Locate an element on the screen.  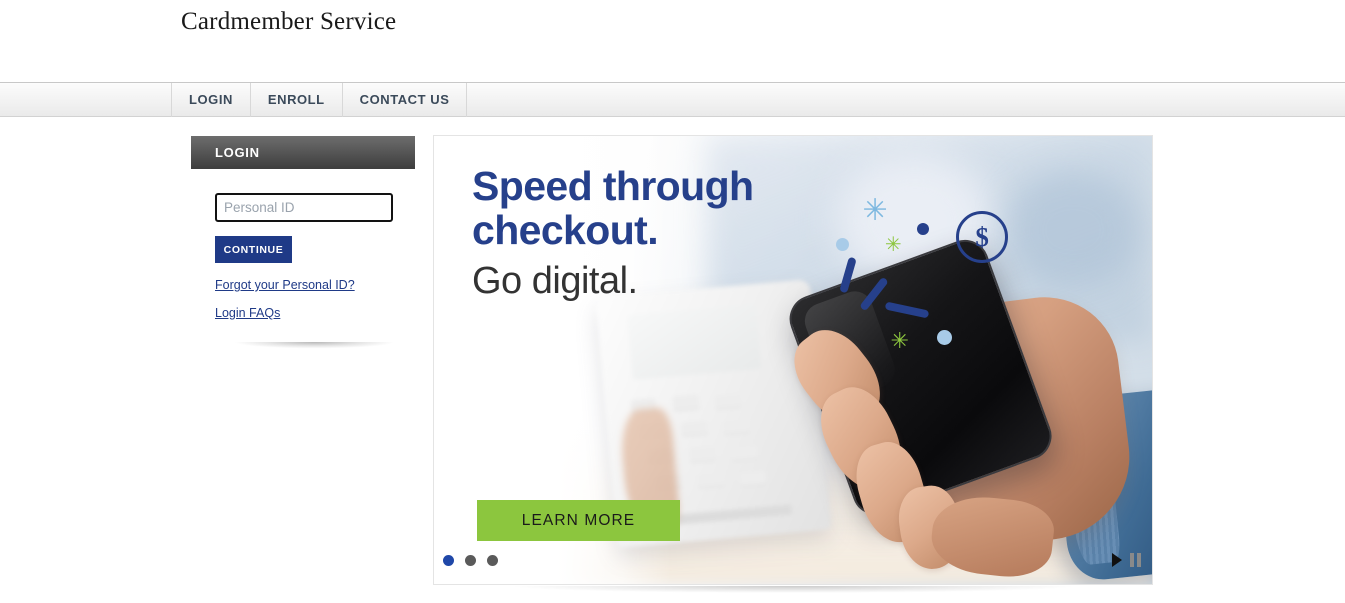
background-blob-b is located at coordinates (1073, 230).